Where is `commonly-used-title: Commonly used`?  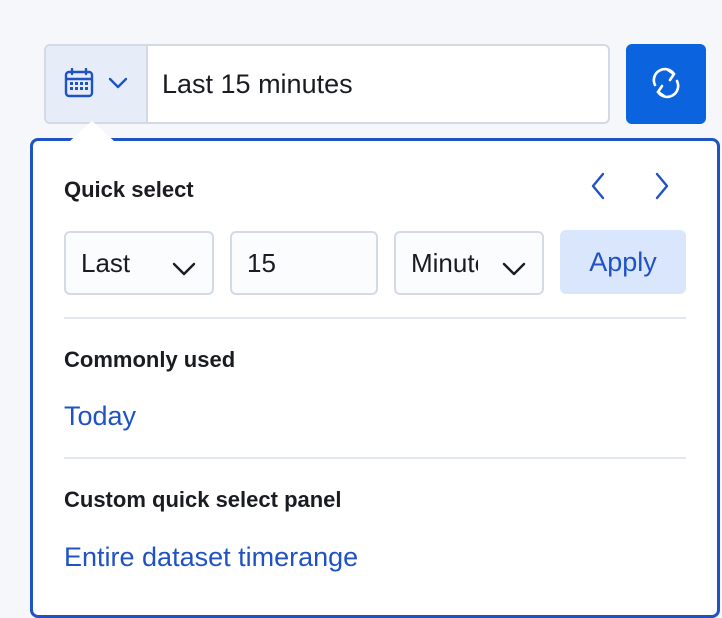
commonly-used-title: Commonly used is located at coordinates (150, 359).